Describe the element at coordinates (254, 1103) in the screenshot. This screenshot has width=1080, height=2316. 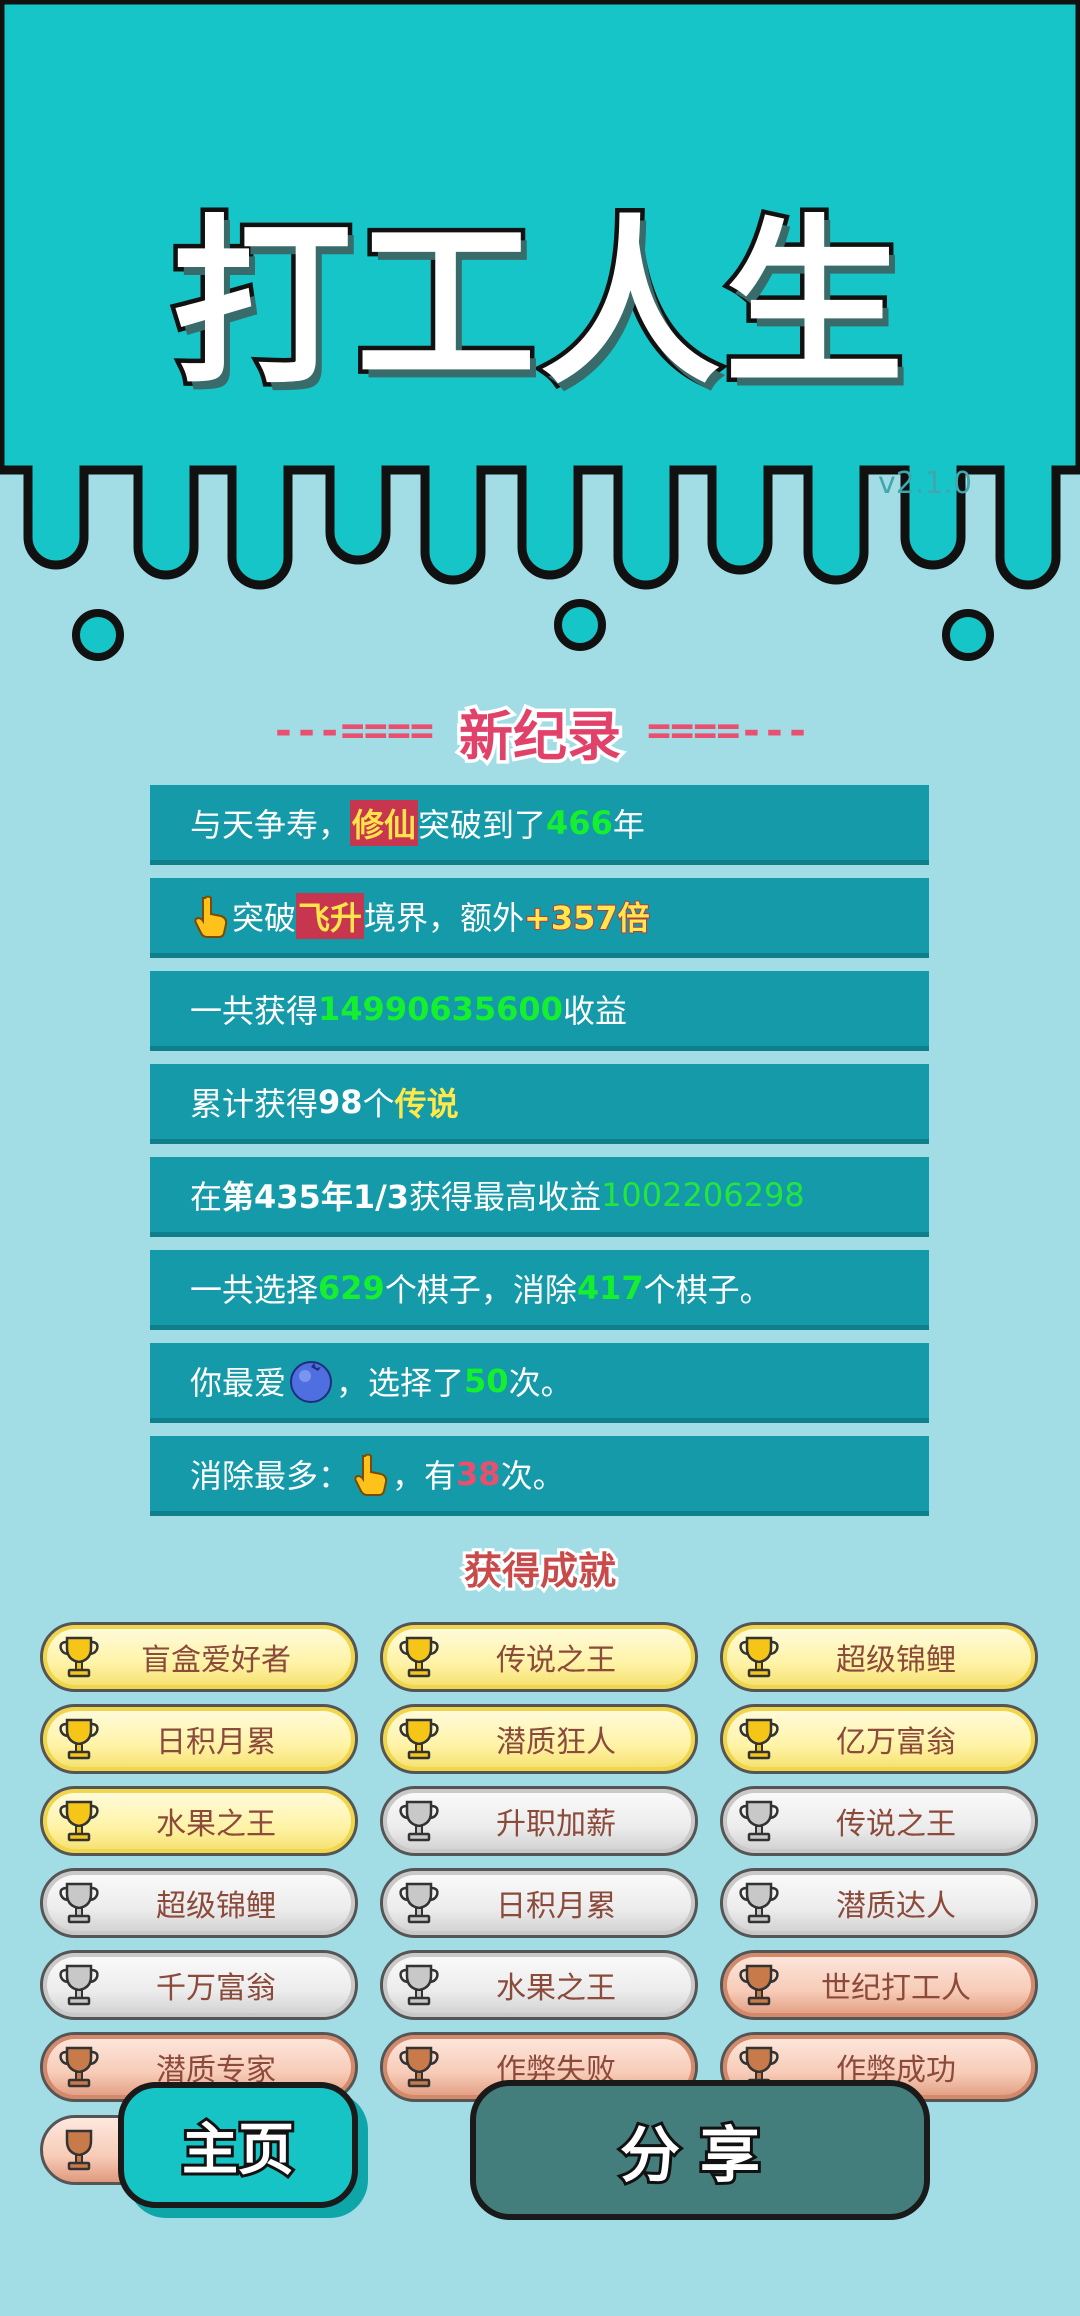
I see `stat-text: 累计获得` at that location.